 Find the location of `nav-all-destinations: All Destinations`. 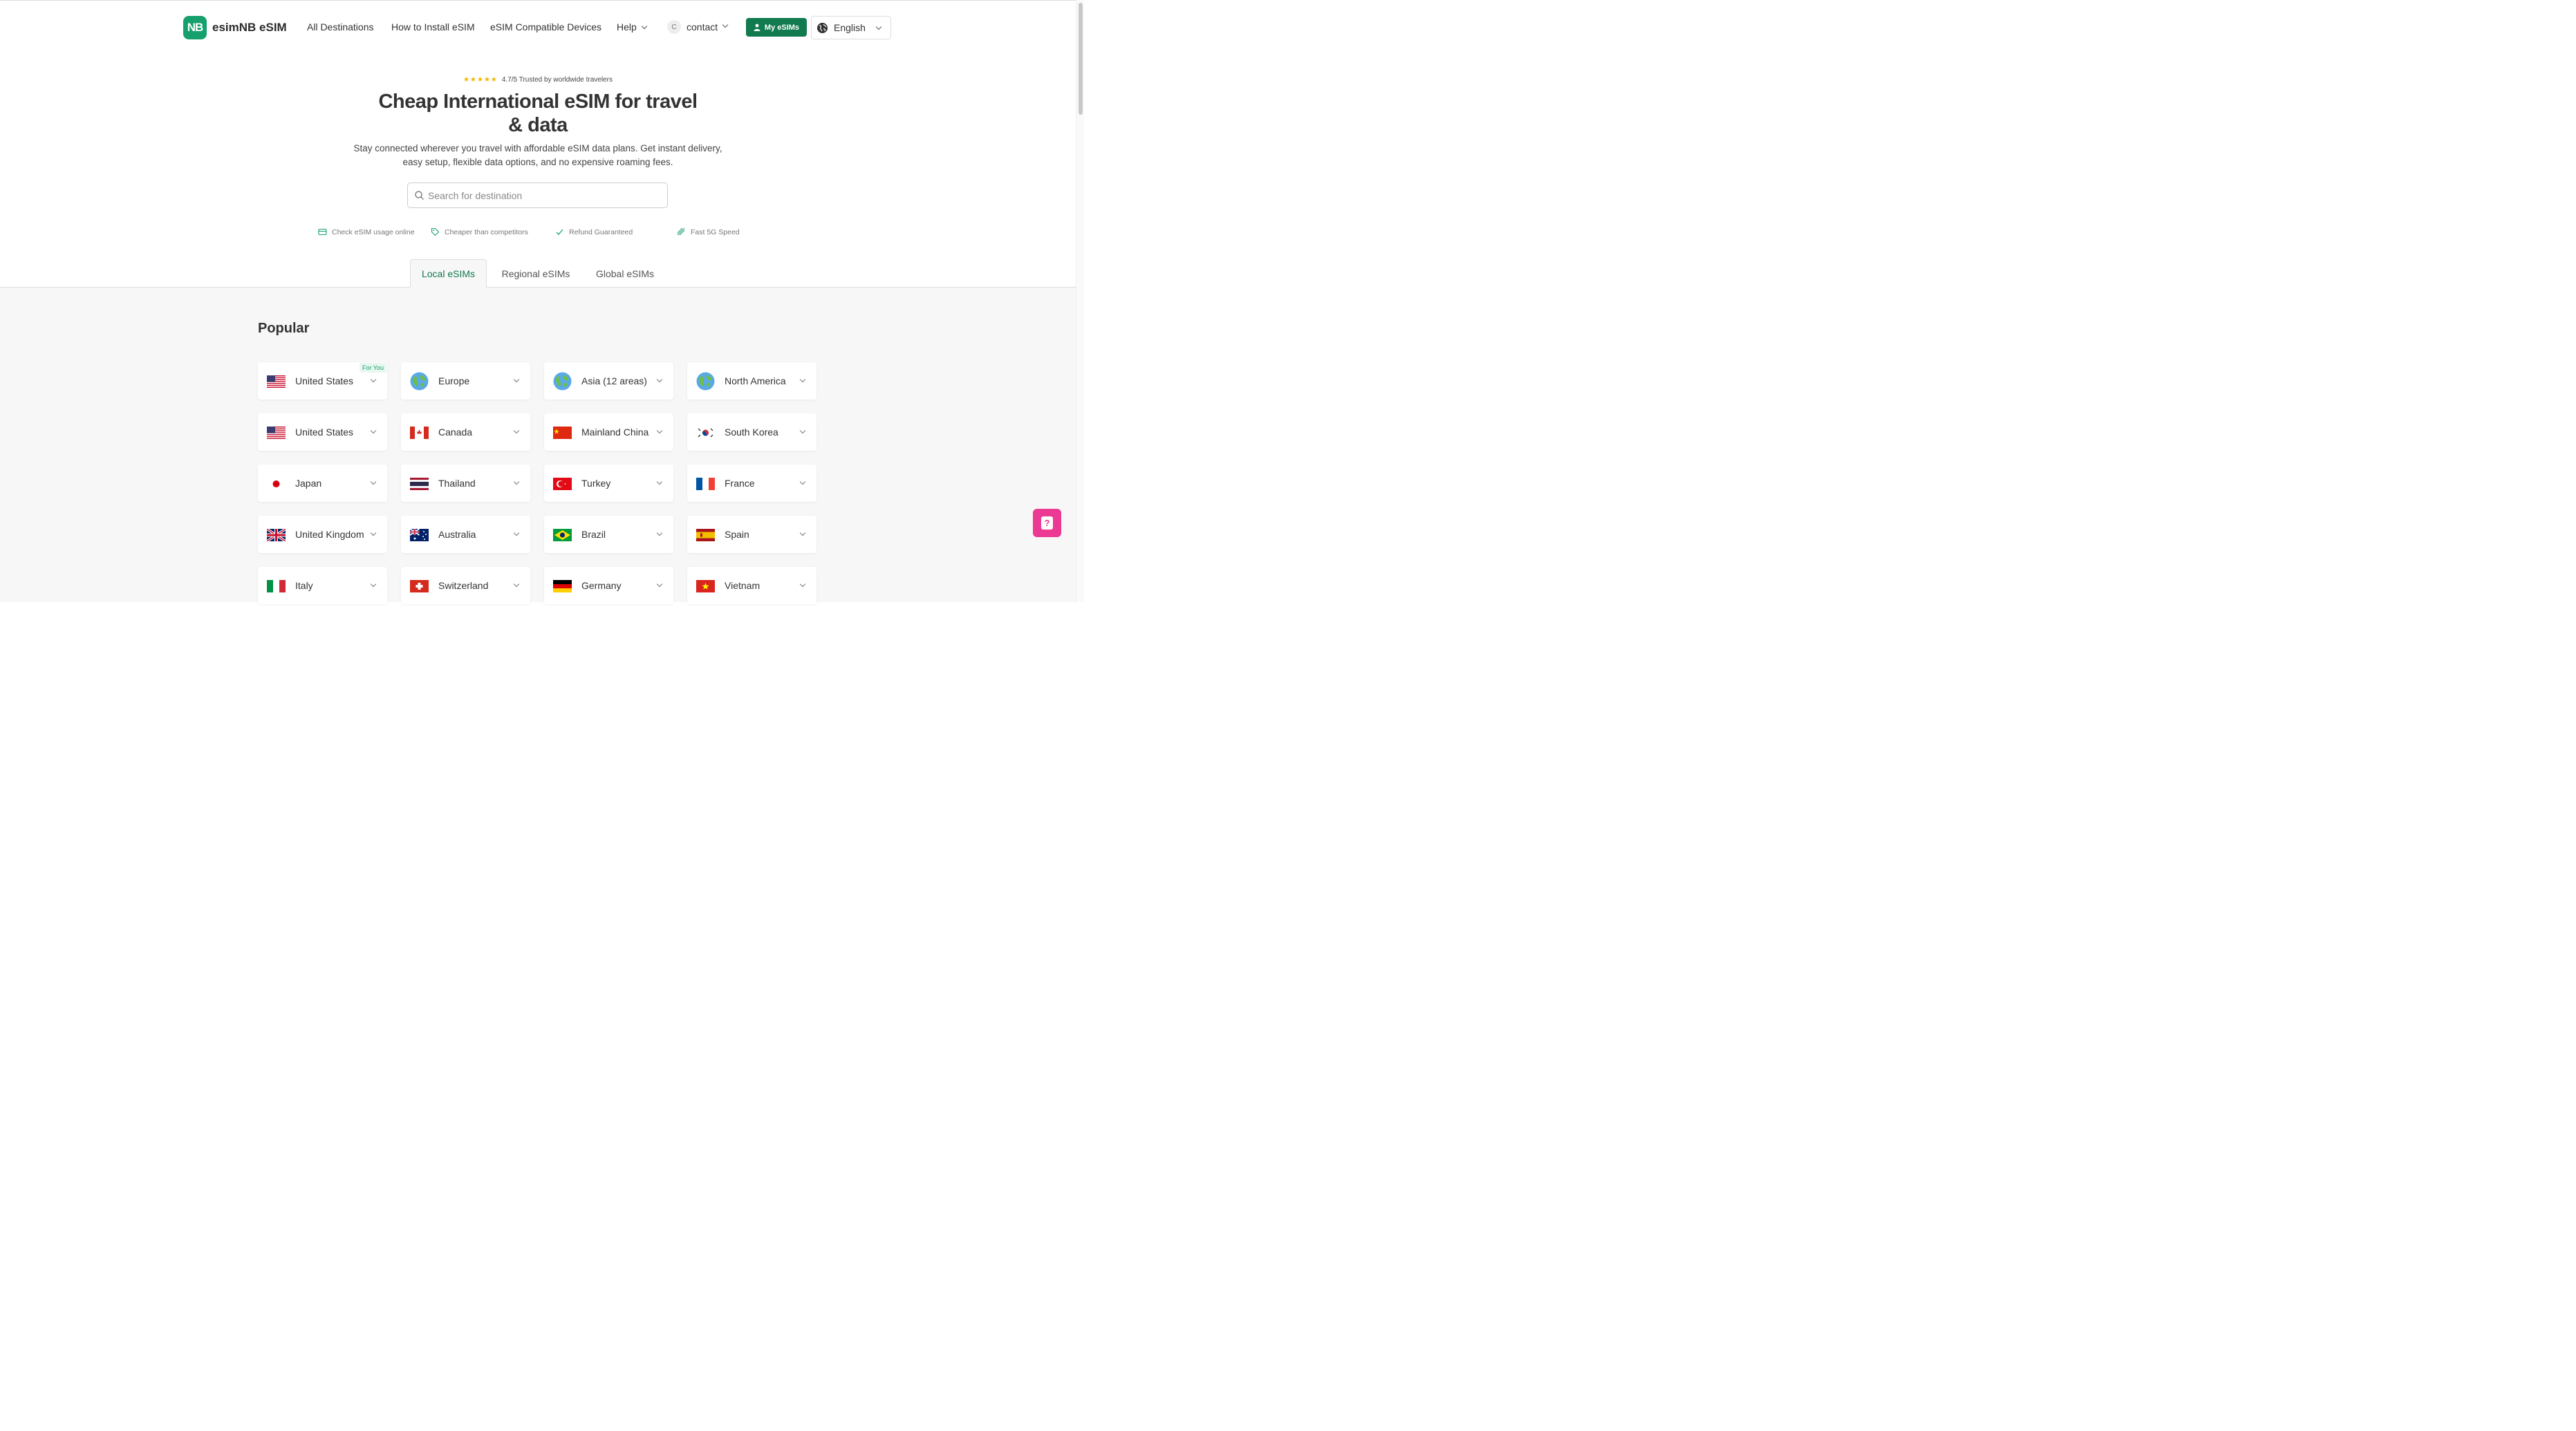

nav-all-destinations: All Destinations is located at coordinates (340, 26).